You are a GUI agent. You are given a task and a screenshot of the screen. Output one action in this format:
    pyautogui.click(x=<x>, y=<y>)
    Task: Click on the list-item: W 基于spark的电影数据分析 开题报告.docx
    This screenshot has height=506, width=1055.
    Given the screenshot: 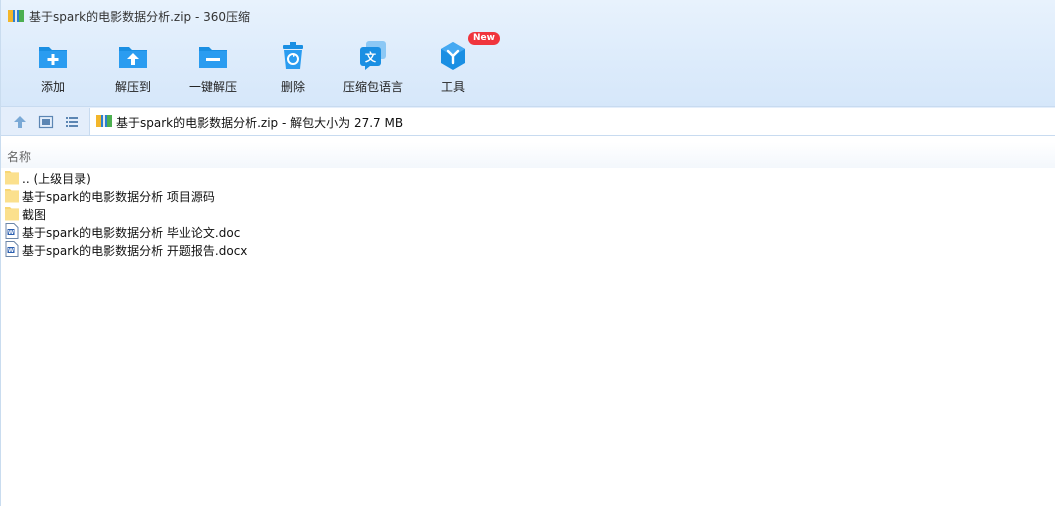 What is the action you would take?
    pyautogui.click(x=528, y=249)
    